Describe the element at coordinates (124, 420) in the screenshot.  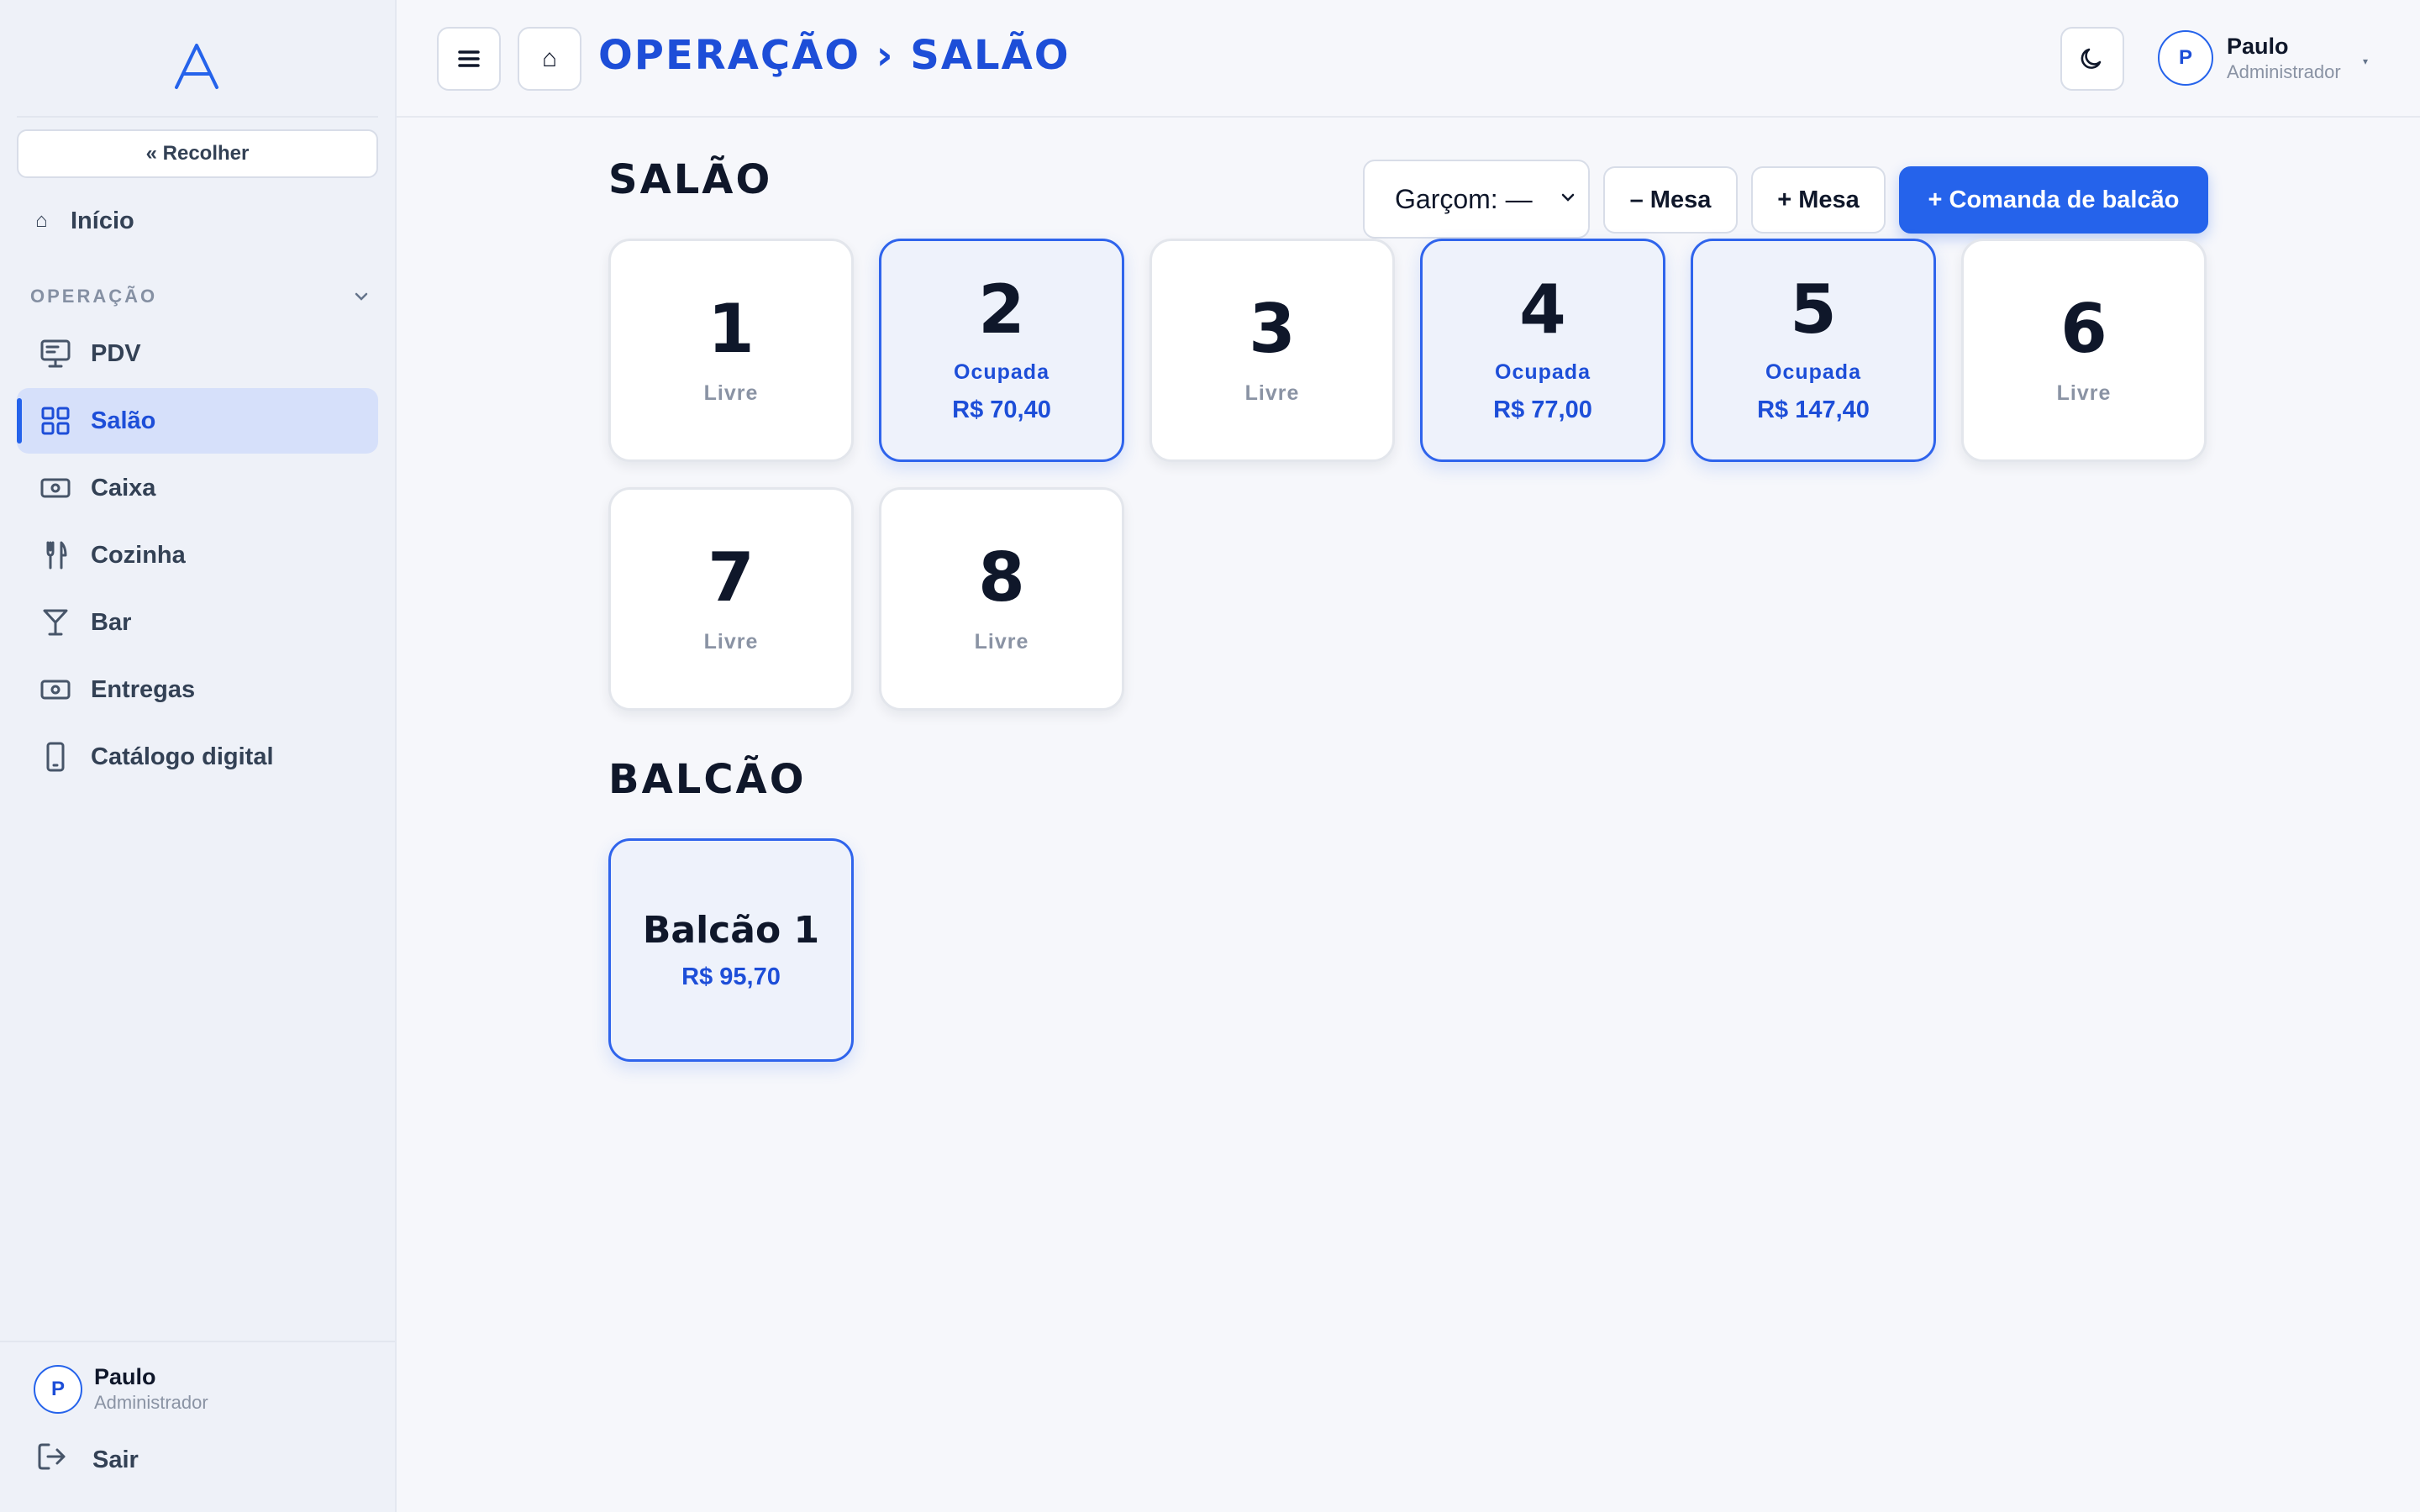
I see `sidebar-item-label: Salão` at that location.